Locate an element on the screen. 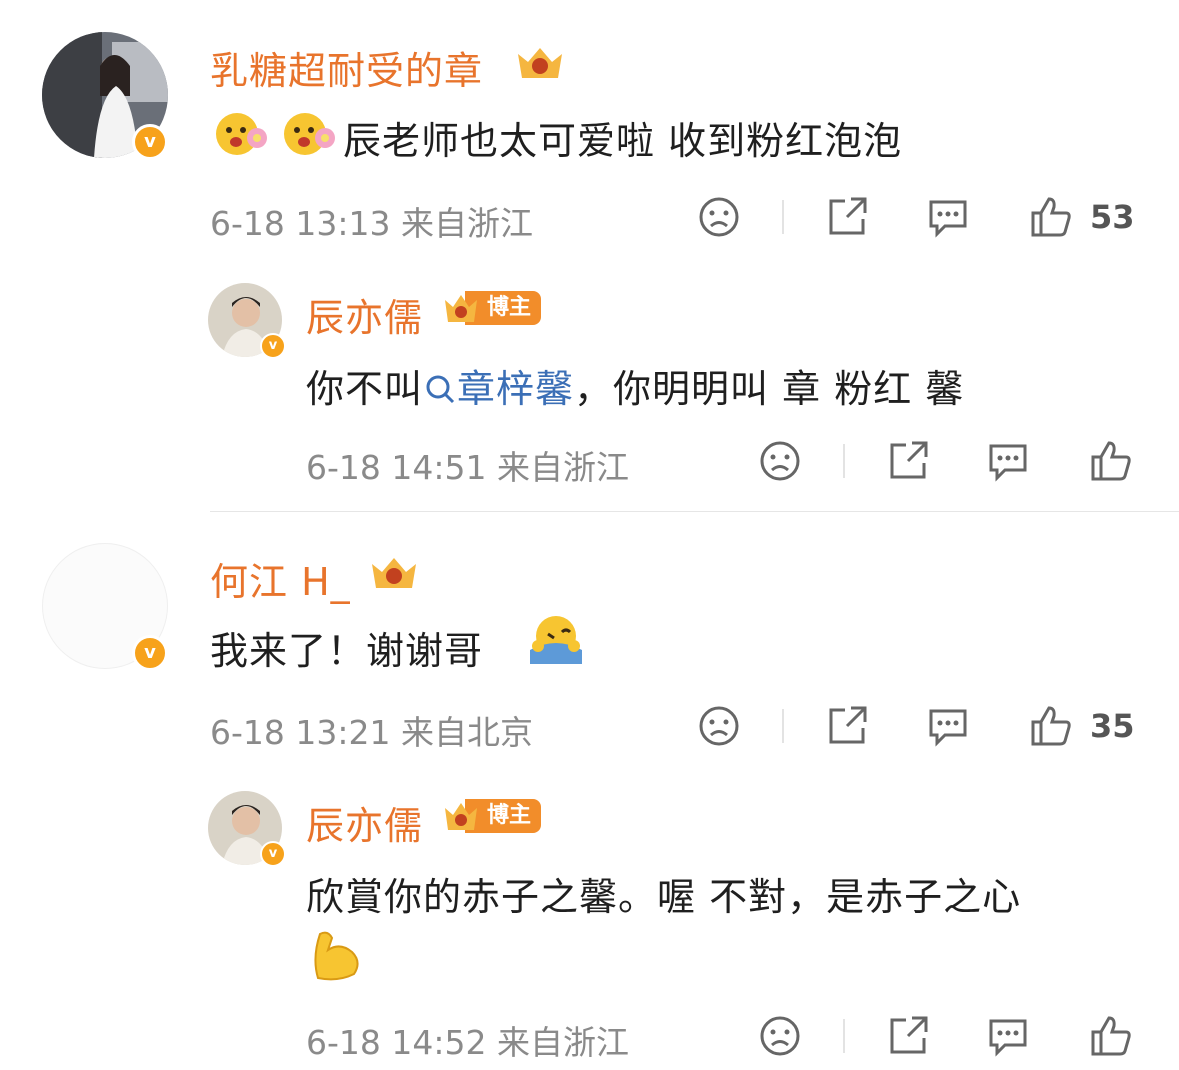  comment-divider is located at coordinates (694, 511).